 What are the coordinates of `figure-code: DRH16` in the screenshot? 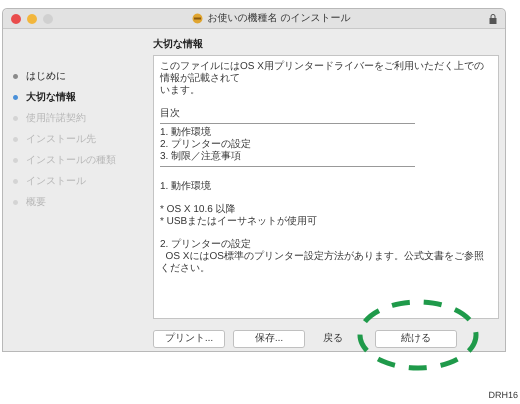 It's located at (503, 395).